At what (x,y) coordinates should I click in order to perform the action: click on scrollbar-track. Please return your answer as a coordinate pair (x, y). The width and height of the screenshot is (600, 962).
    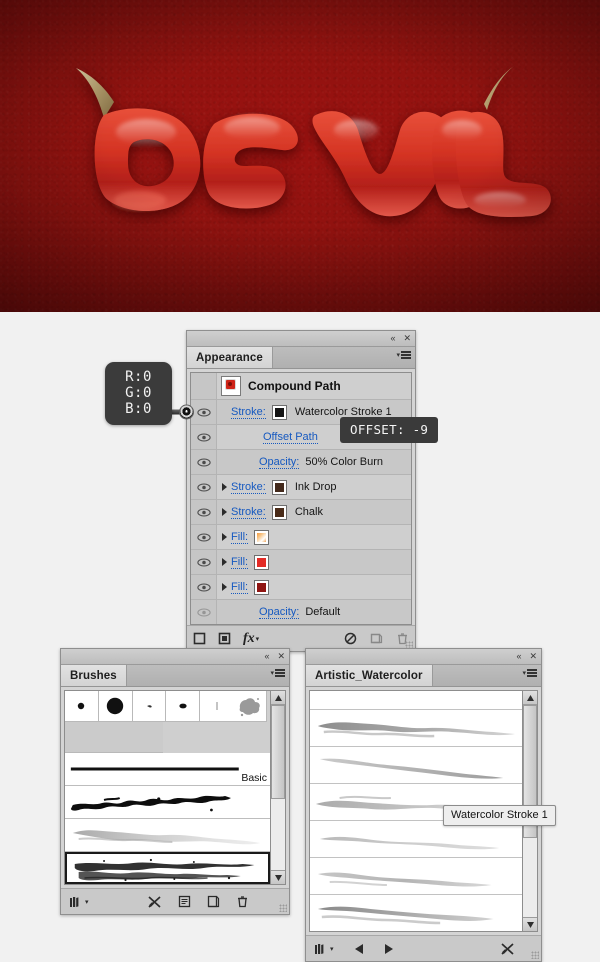
    Looking at the image, I should click on (278, 787).